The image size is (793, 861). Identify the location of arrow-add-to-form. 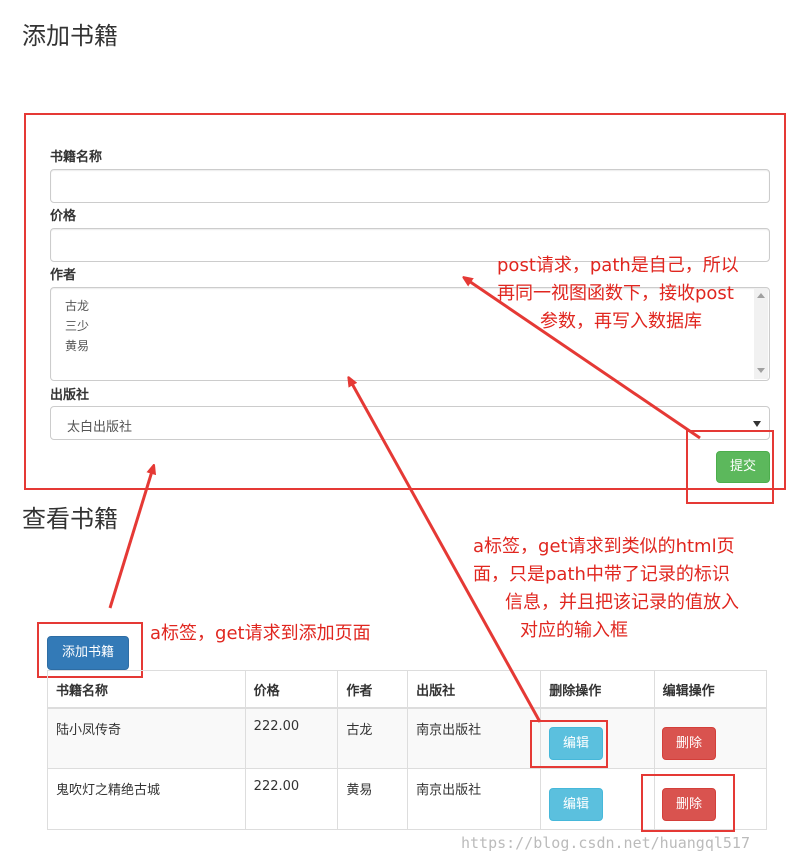
(130, 538).